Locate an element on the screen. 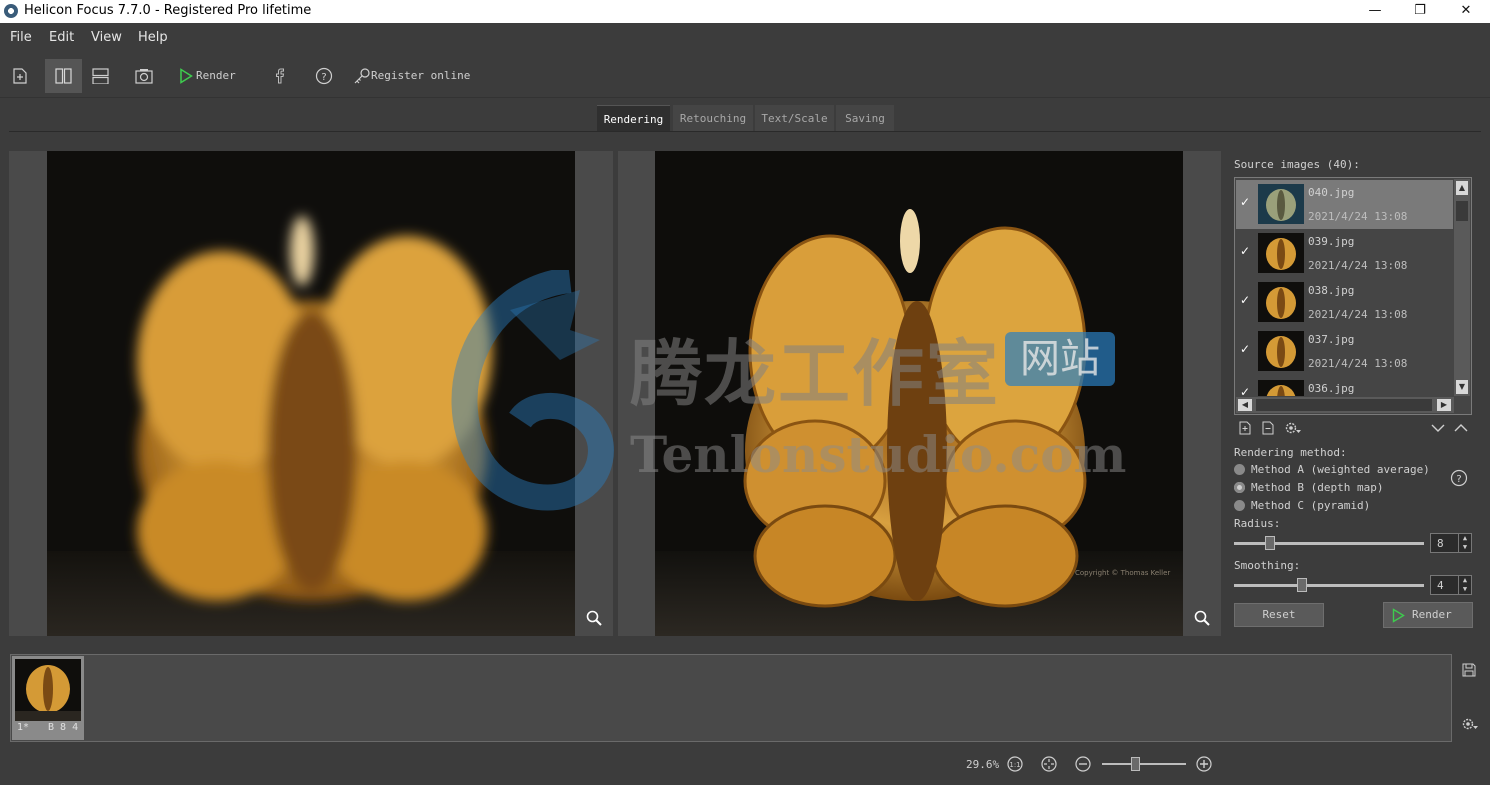  scroll-thumb is located at coordinates (1462, 211).